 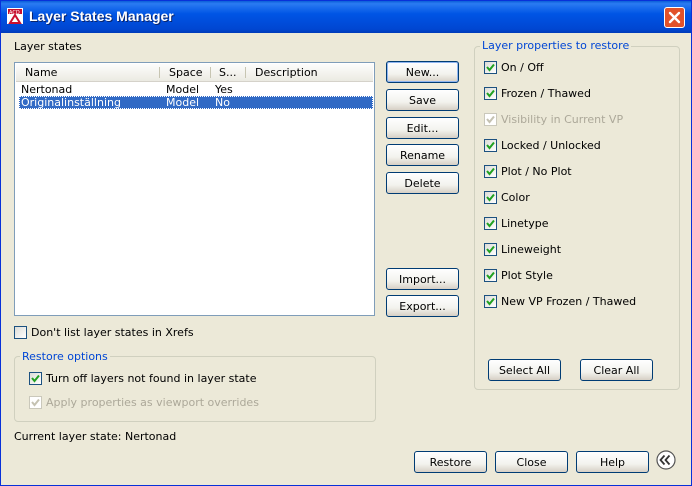 I want to click on close-window-button, so click(x=674, y=17).